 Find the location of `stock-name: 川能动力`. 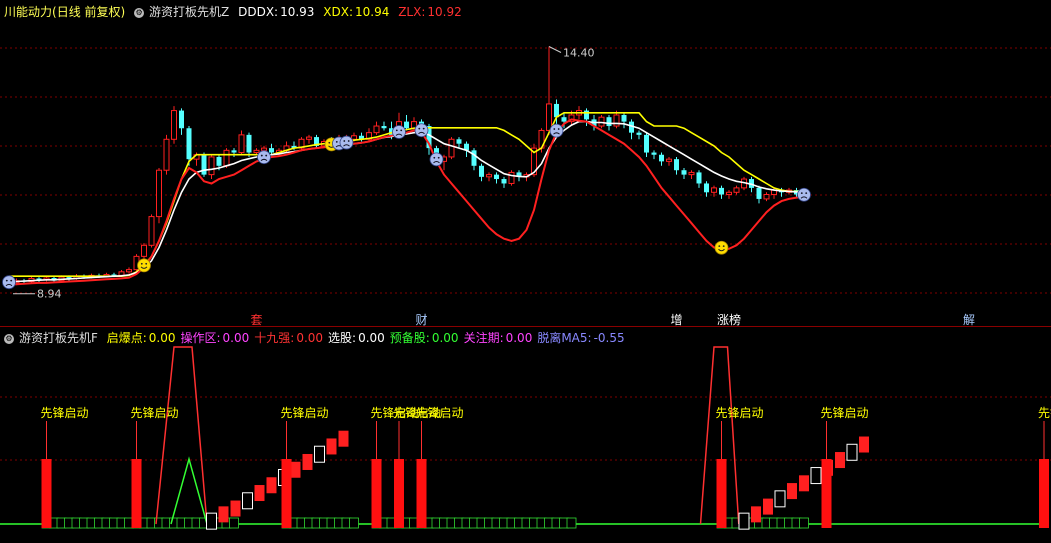

stock-name: 川能动力 is located at coordinates (28, 12).